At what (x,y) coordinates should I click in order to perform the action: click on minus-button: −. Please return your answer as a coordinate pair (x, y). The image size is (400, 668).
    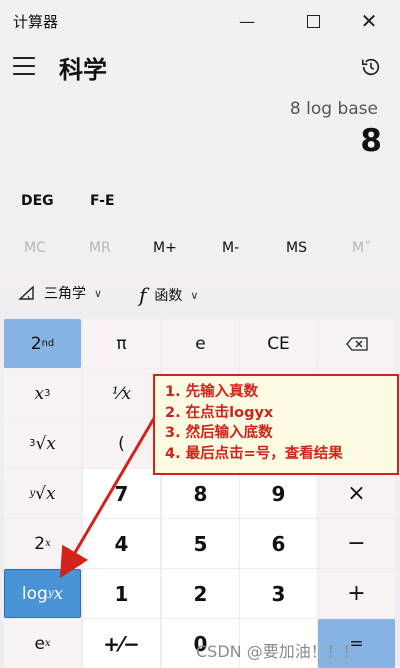
    Looking at the image, I should click on (356, 543).